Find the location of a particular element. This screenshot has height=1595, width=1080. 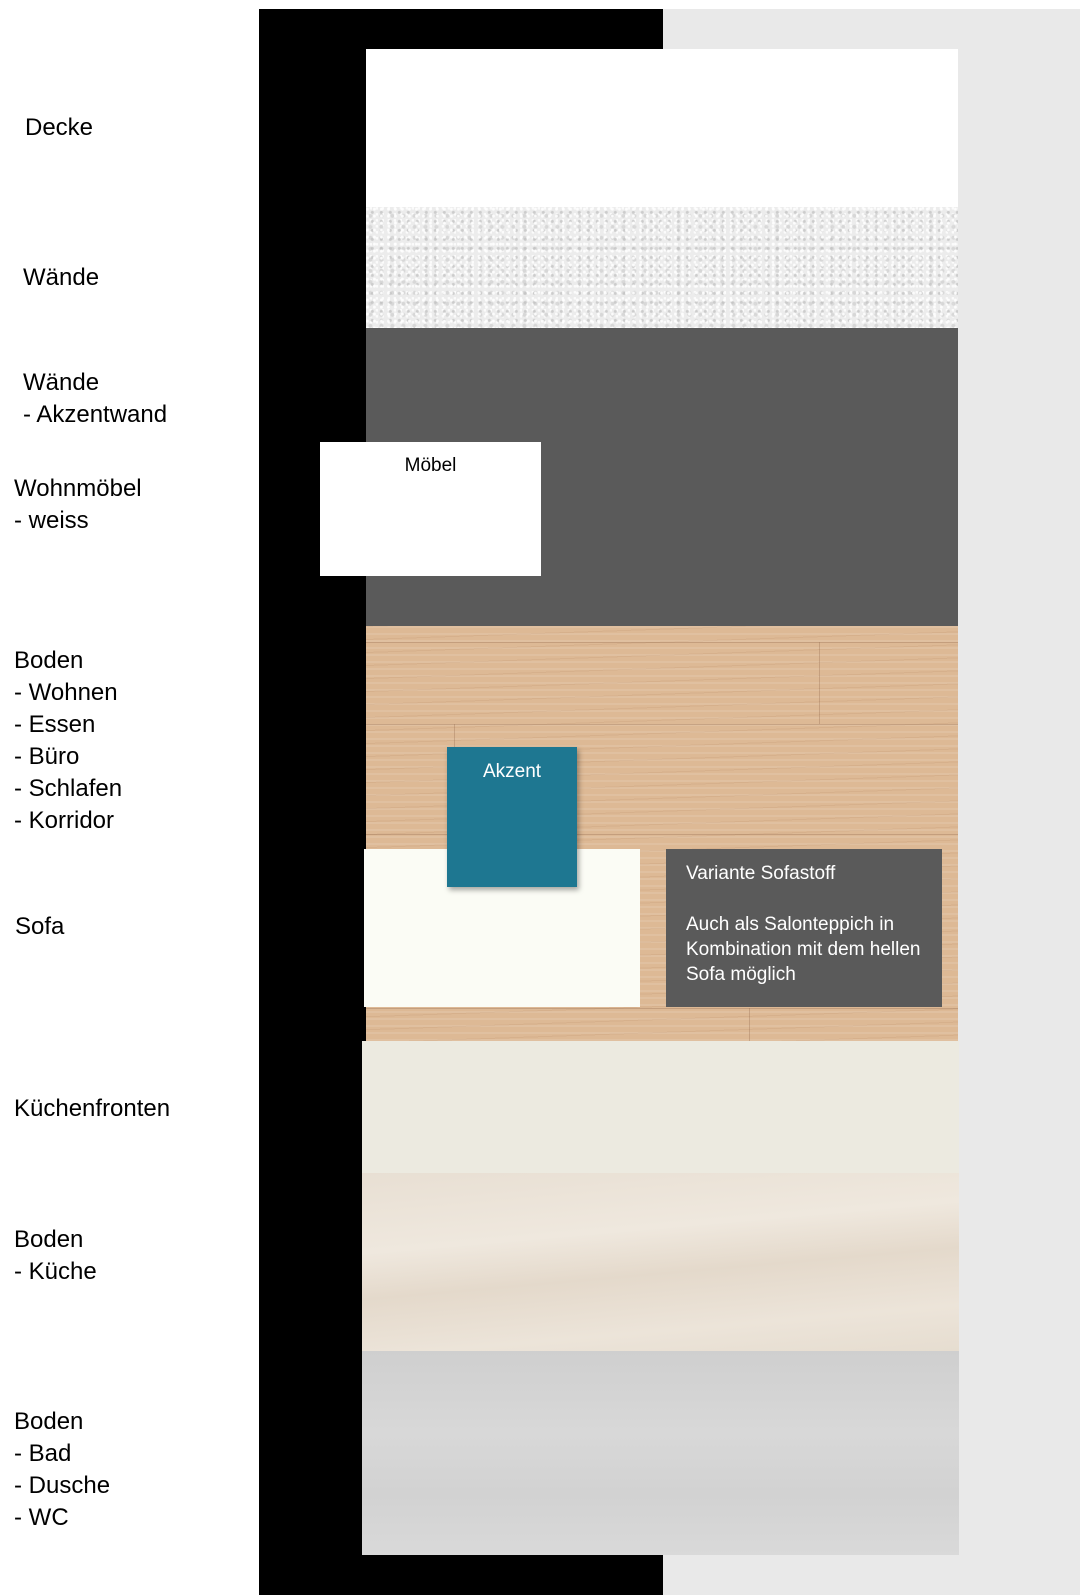

card-moebel-label: Möbel is located at coordinates (430, 465).